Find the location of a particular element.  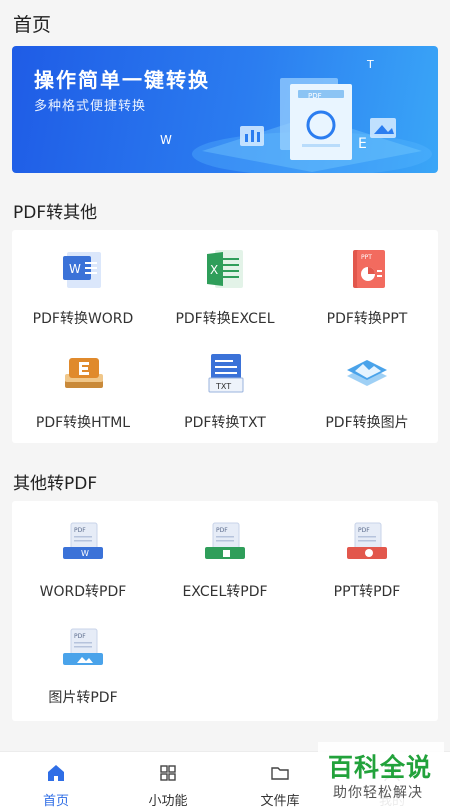

word-doc-icon: W is located at coordinates (82, 270).